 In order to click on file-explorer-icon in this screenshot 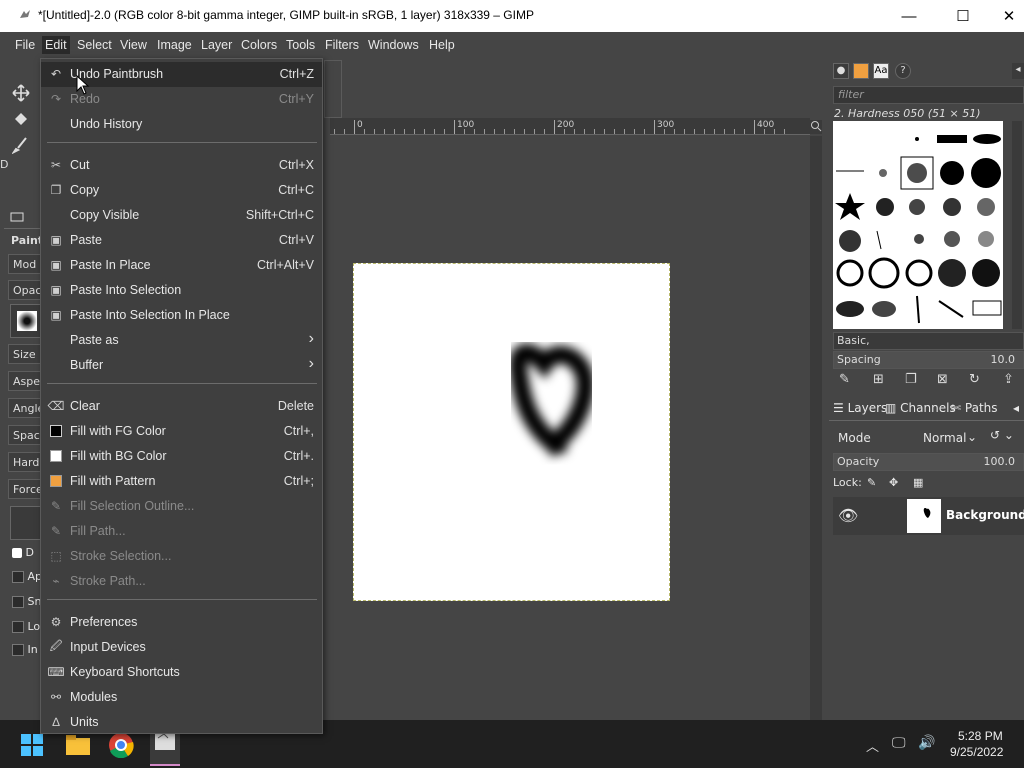, I will do `click(78, 745)`.